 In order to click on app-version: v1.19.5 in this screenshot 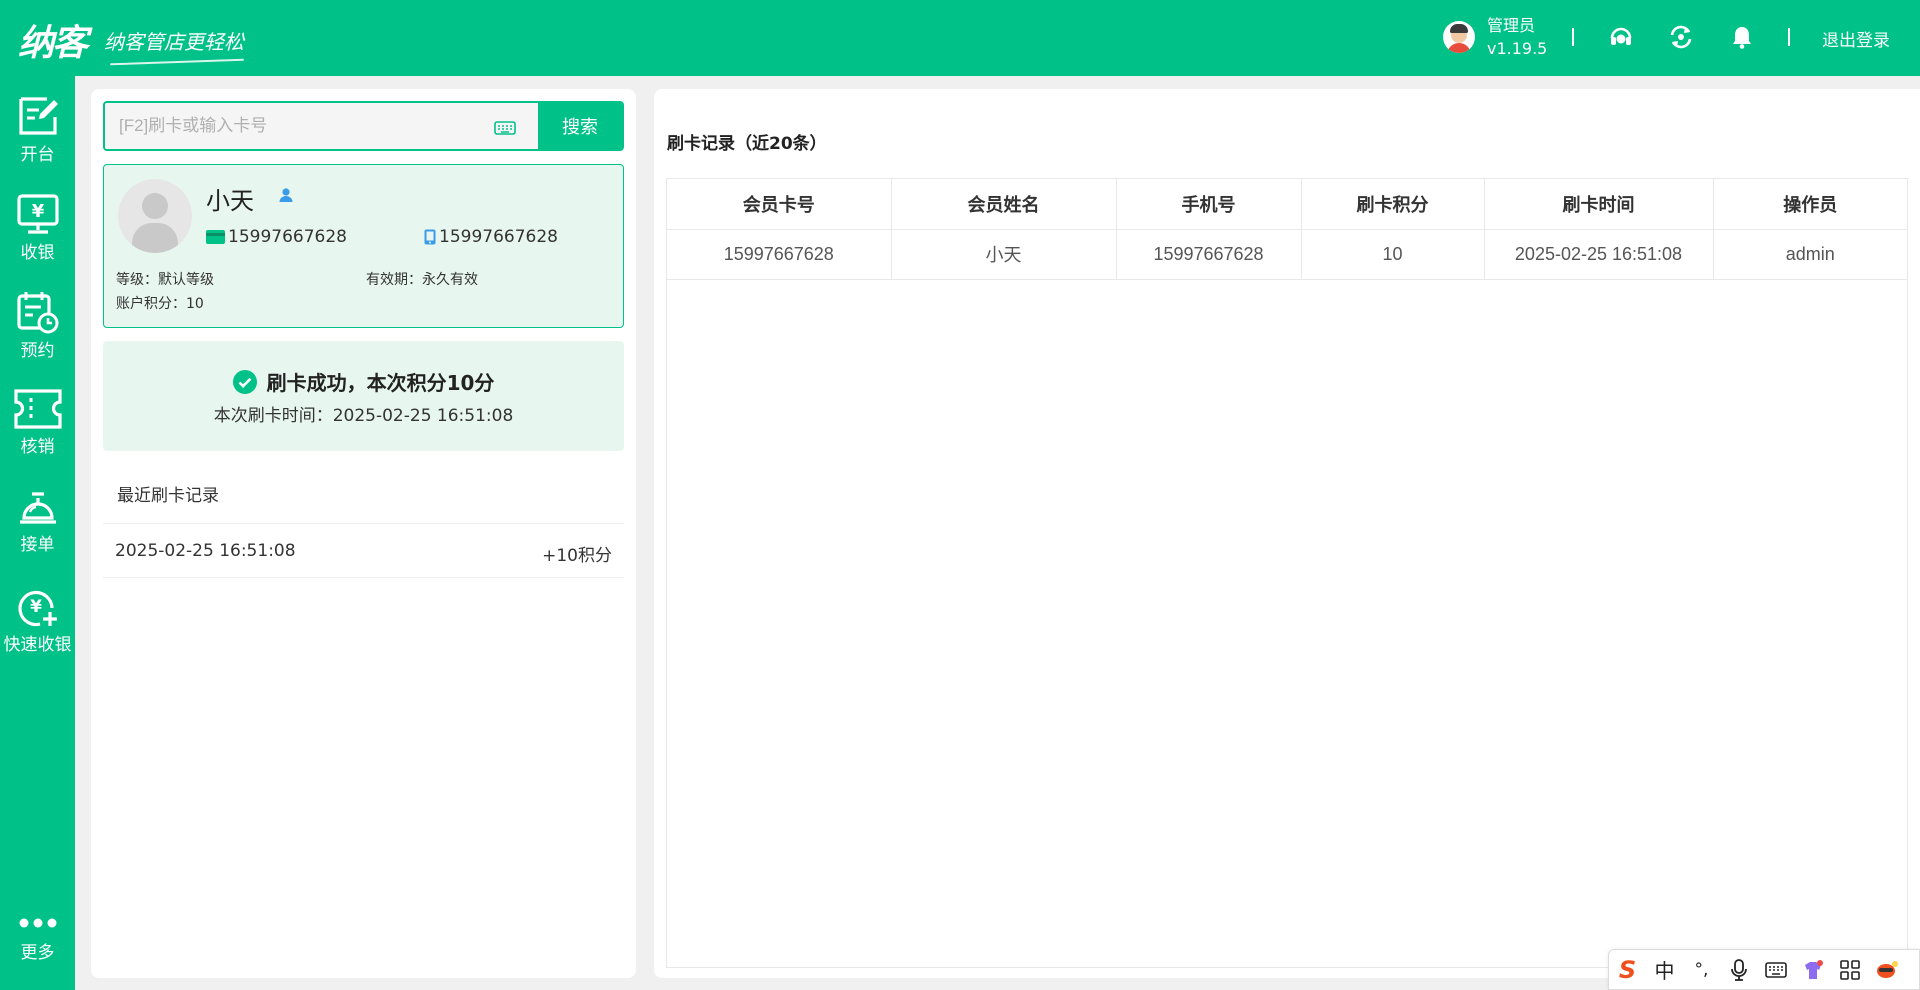, I will do `click(1517, 48)`.